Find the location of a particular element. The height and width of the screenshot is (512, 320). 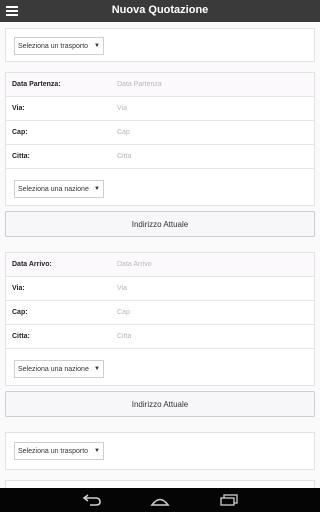

departure-city-row: Citta is located at coordinates (160, 157).